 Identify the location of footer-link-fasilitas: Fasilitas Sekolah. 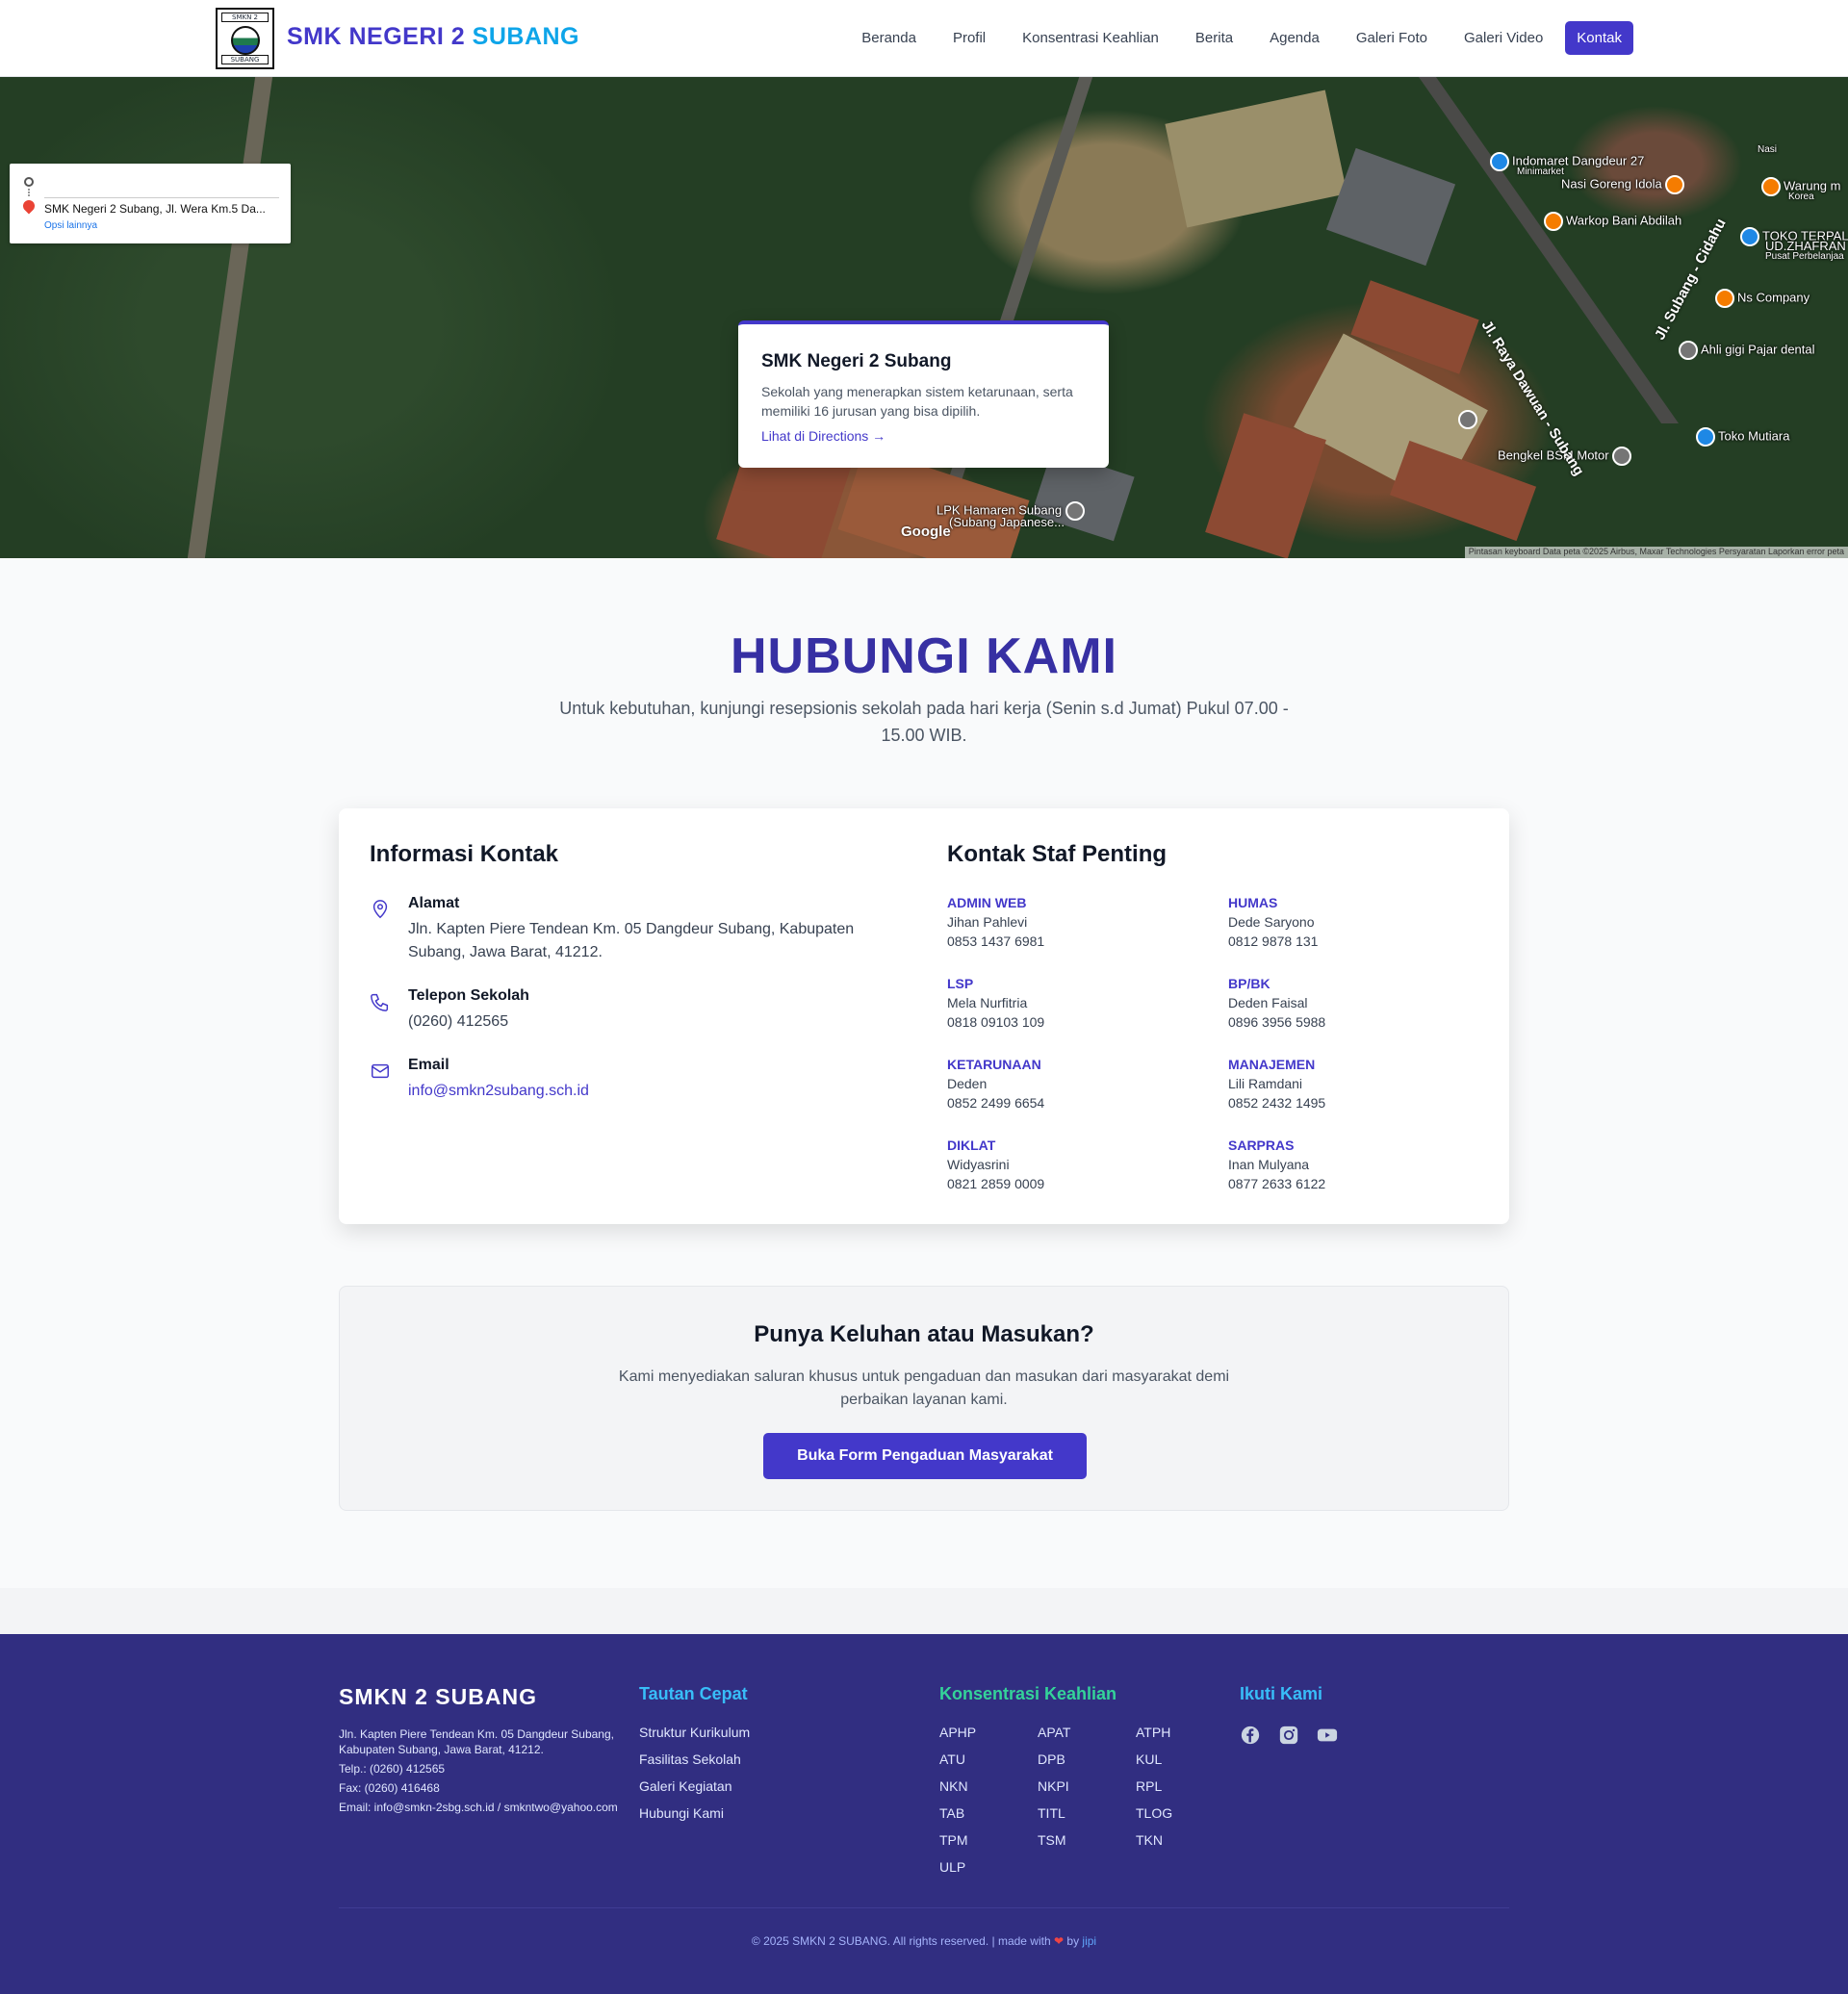
(694, 1759).